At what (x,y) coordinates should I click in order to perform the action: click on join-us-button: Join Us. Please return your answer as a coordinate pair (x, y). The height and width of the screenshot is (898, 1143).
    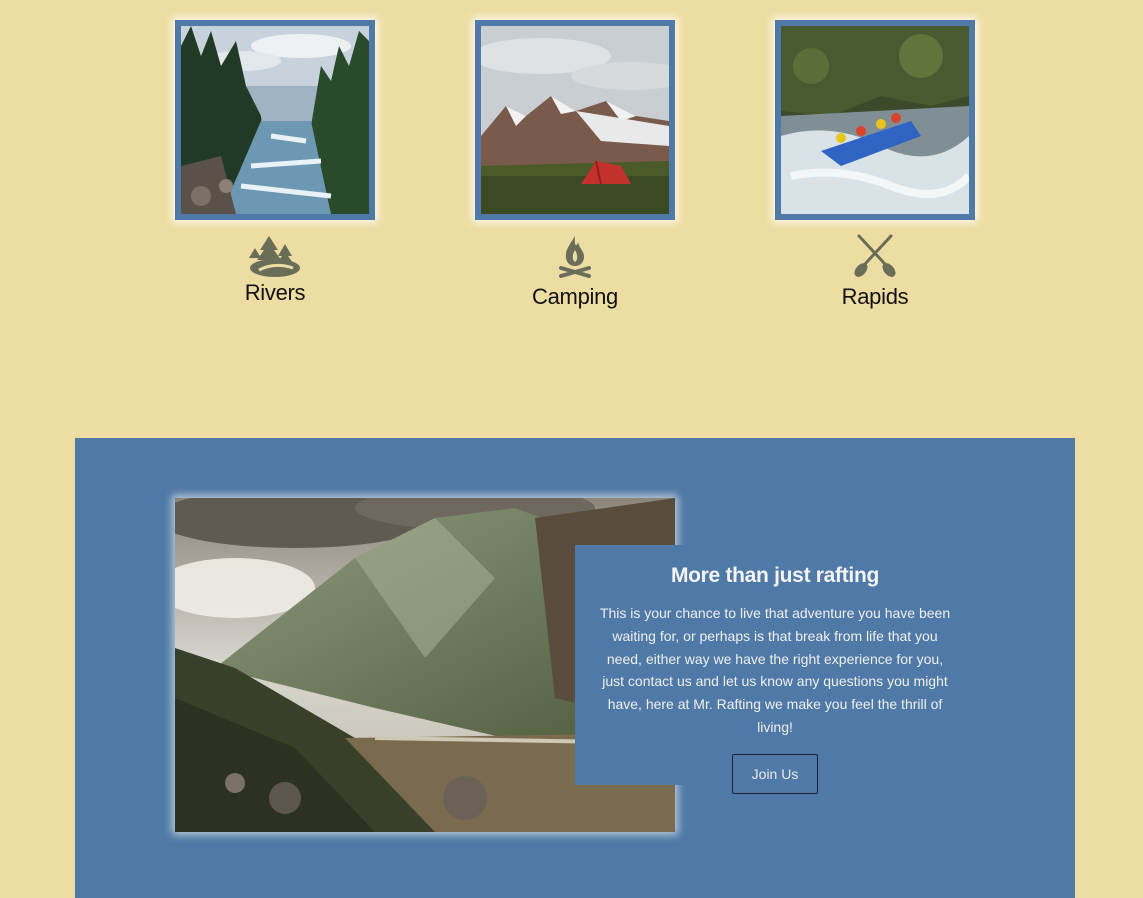
    Looking at the image, I should click on (775, 773).